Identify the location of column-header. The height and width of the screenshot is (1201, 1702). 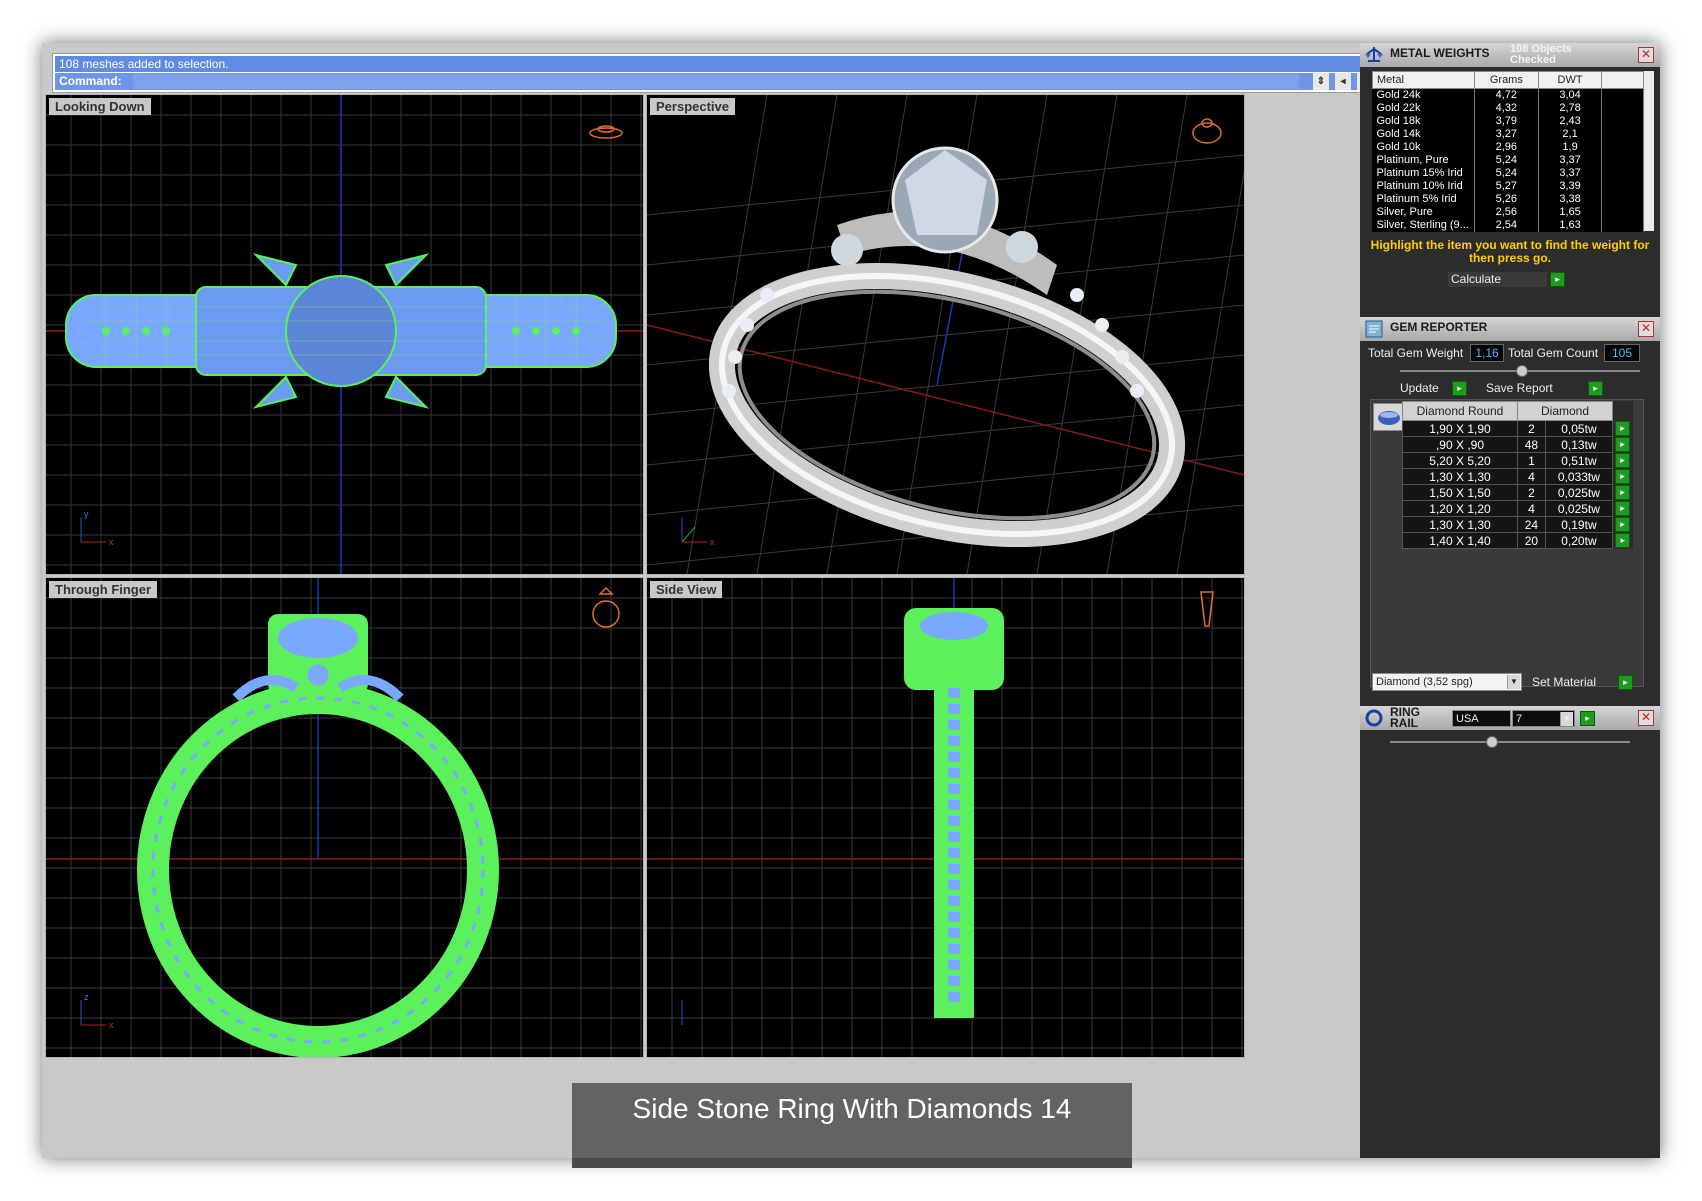
(1622, 80).